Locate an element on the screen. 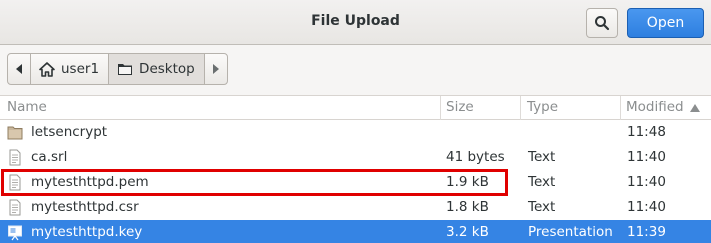 The width and height of the screenshot is (711, 243). presentation-file-icon is located at coordinates (15, 233).